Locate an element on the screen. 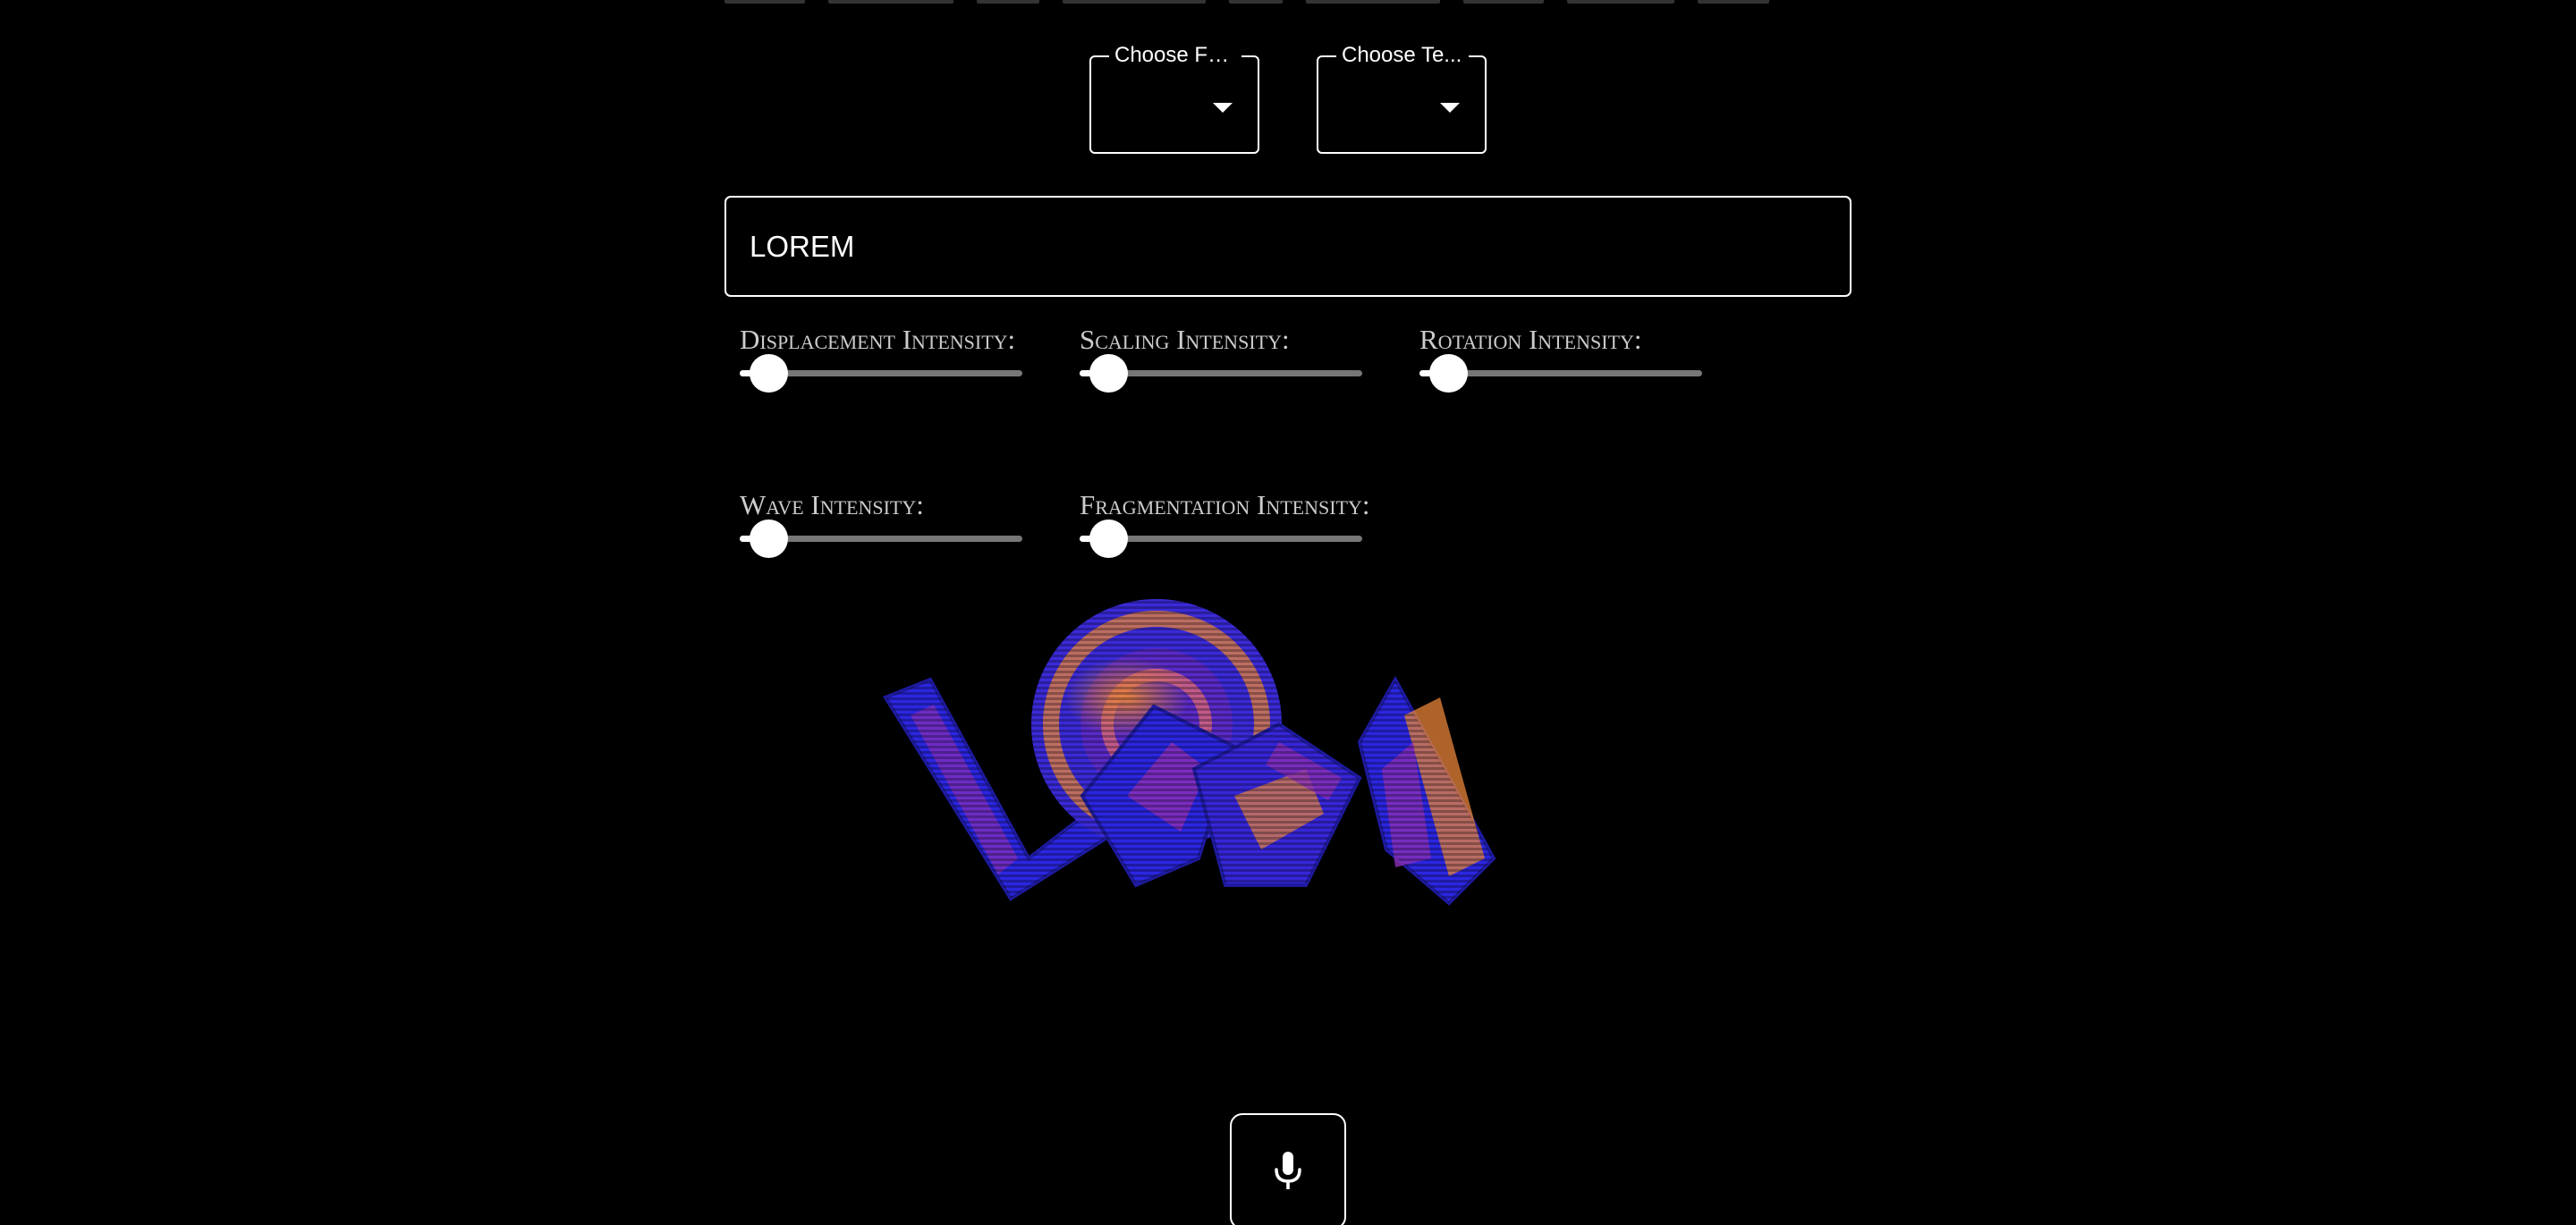 This screenshot has width=2576, height=1225. header-title-cropped is located at coordinates (1274, 3).